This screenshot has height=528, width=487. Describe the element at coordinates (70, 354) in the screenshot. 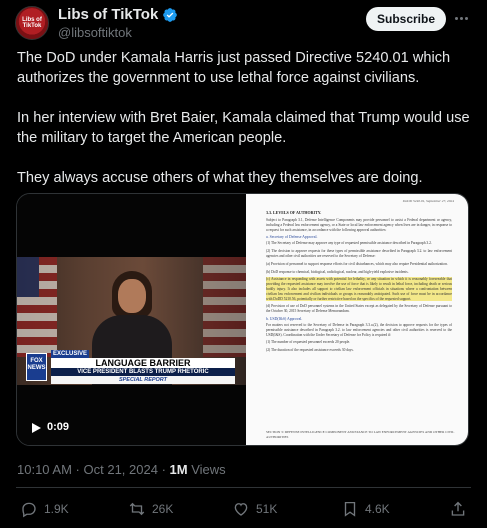

I see `chyron-exclusive-tag: EXCLUSIVE` at that location.